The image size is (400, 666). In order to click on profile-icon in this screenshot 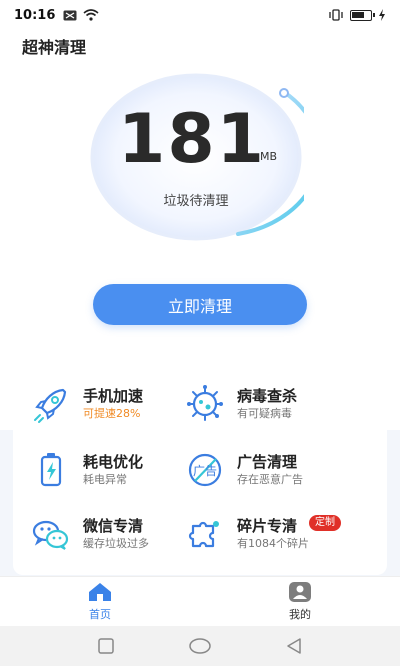, I will do `click(300, 592)`.